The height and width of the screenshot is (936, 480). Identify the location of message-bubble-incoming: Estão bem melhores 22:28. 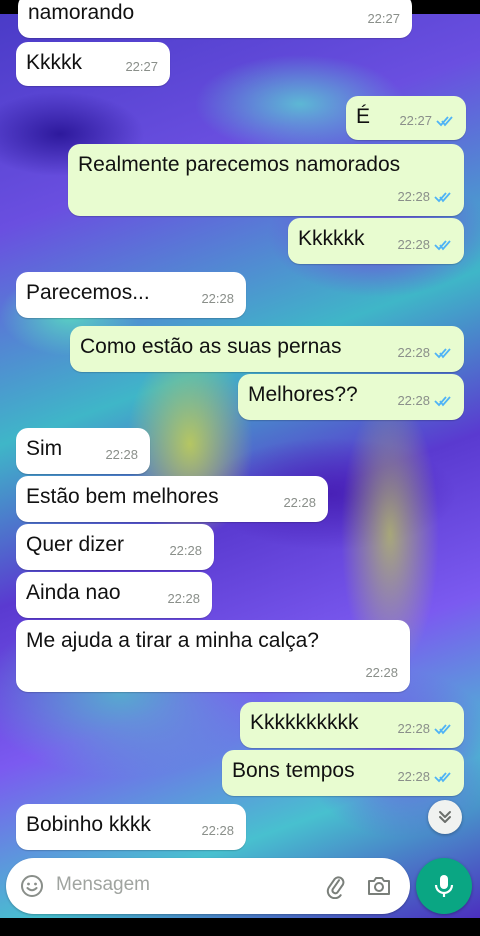
(172, 499).